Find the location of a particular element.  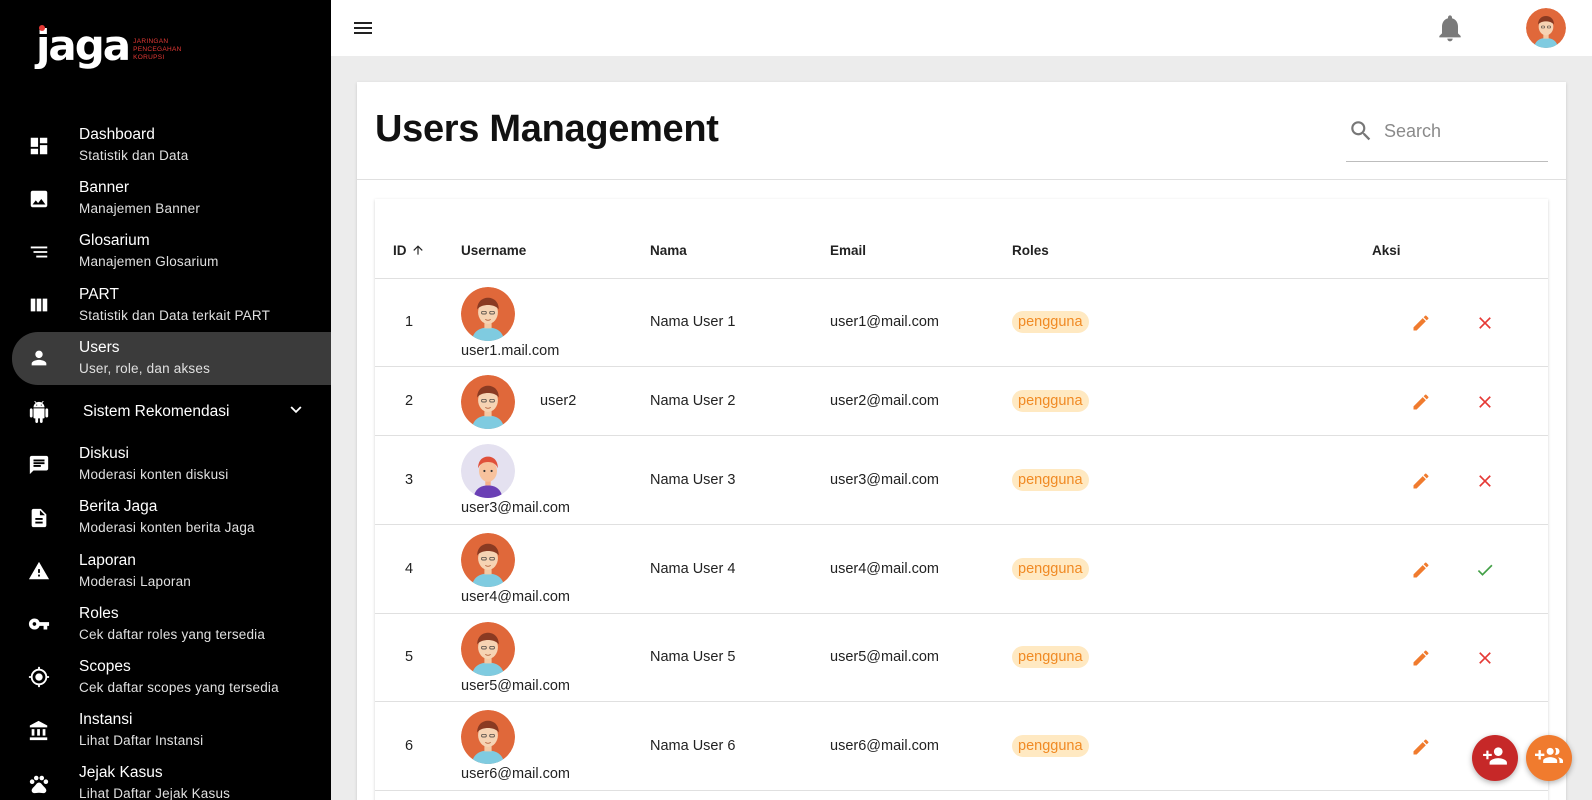

column-header-nama: Nama is located at coordinates (668, 250).